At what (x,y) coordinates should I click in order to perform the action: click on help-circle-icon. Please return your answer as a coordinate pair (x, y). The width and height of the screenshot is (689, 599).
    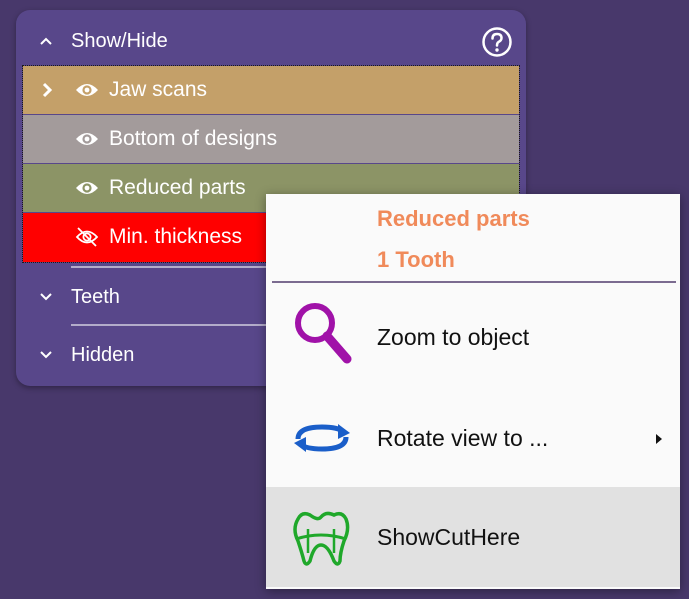
    Looking at the image, I should click on (497, 42).